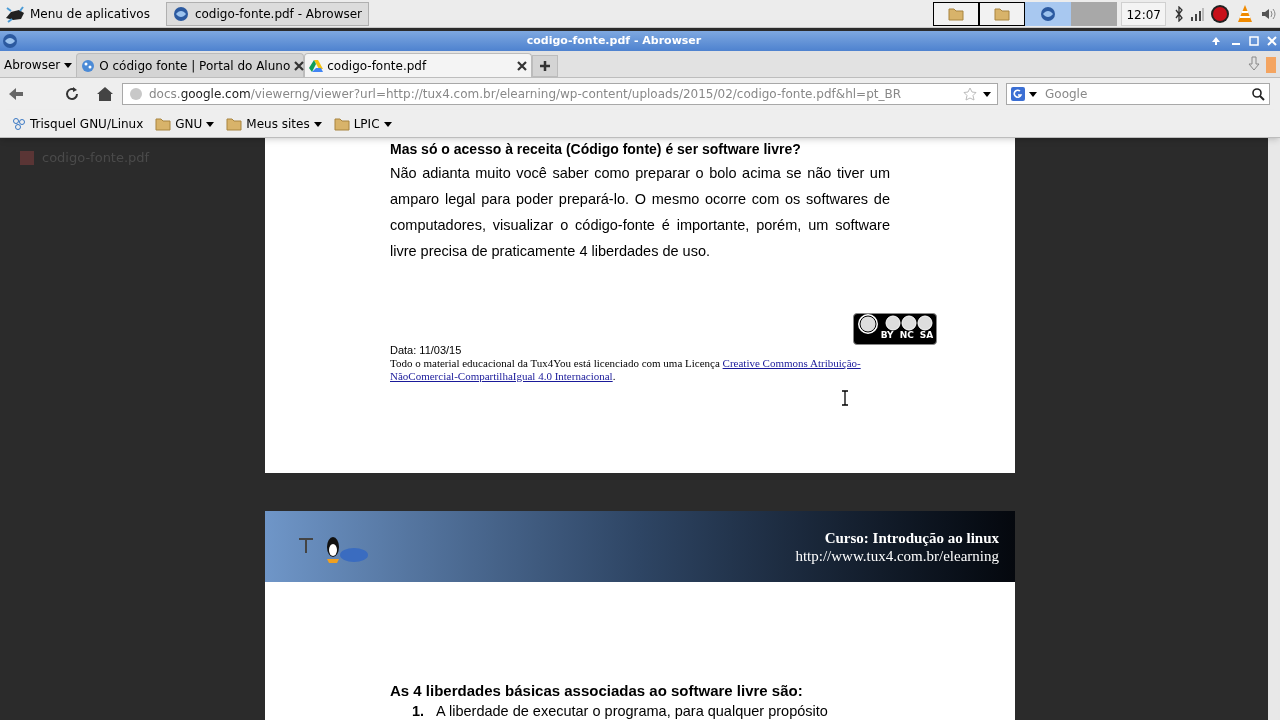 The width and height of the screenshot is (1280, 720). What do you see at coordinates (105, 94) in the screenshot?
I see `home-icon` at bounding box center [105, 94].